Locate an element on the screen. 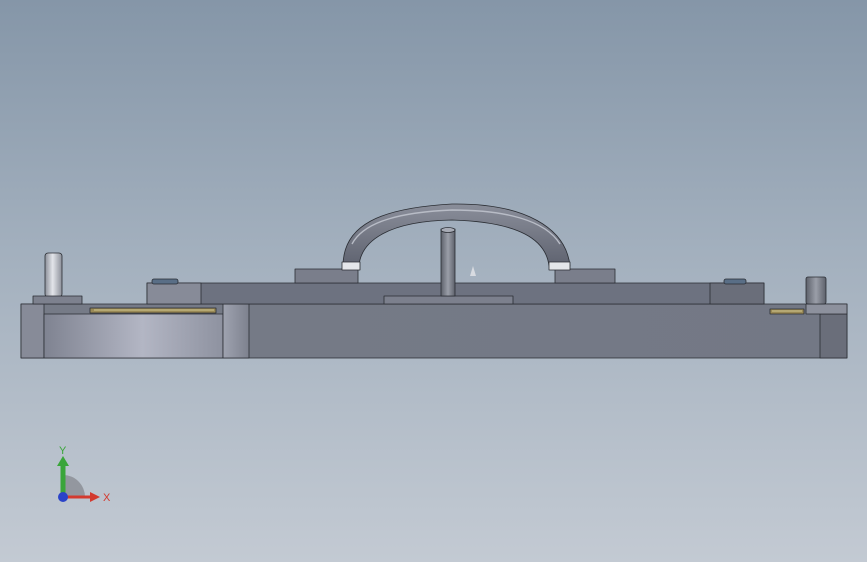  center-post-top is located at coordinates (448, 230).